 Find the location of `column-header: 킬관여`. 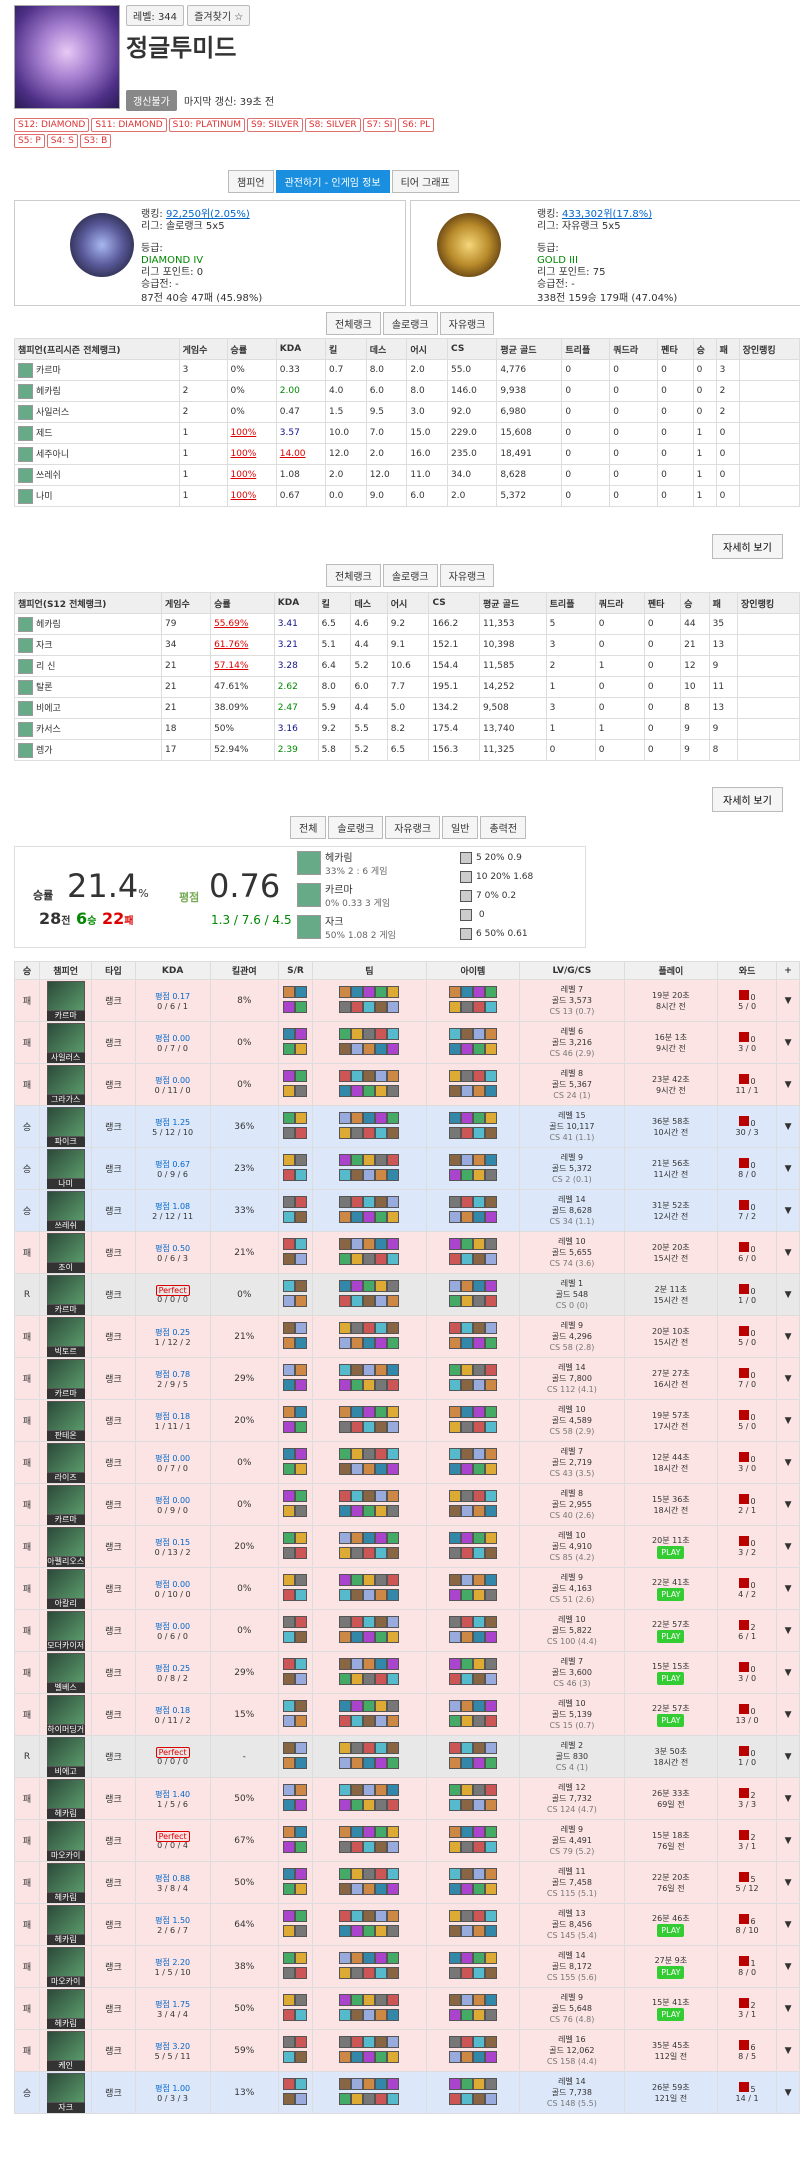

column-header: 킬관여 is located at coordinates (244, 970).